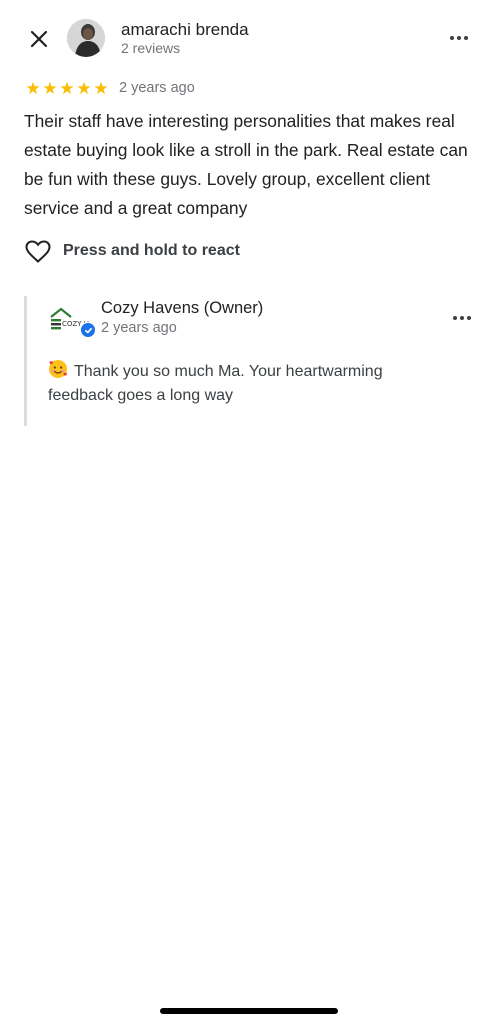 The width and height of the screenshot is (498, 1024). What do you see at coordinates (182, 308) in the screenshot?
I see `owner-name: Cozy Havens (Owner)` at bounding box center [182, 308].